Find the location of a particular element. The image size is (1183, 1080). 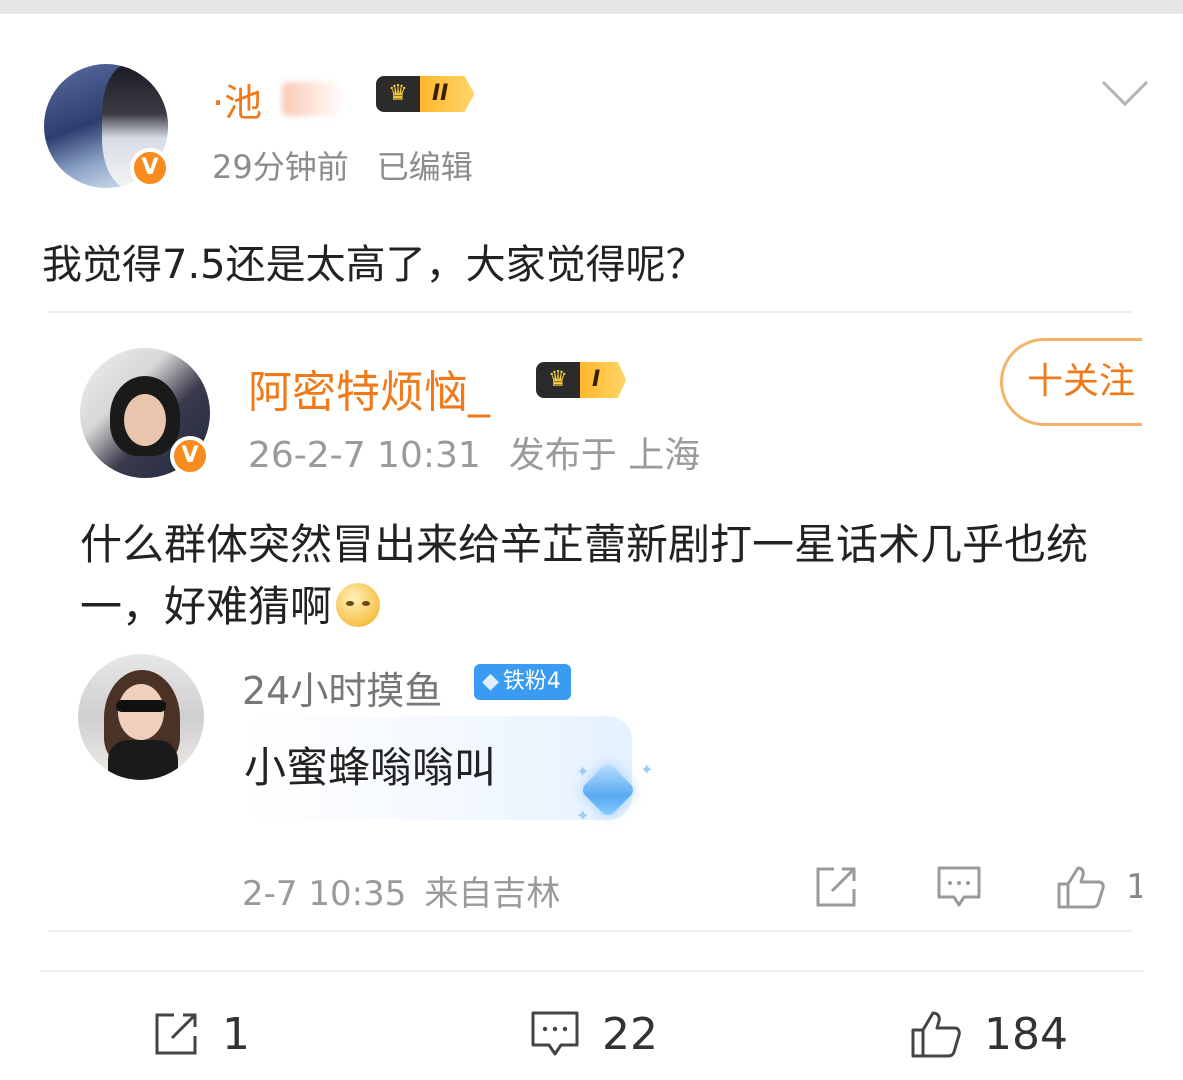

name-redaction-blur is located at coordinates (313, 99).